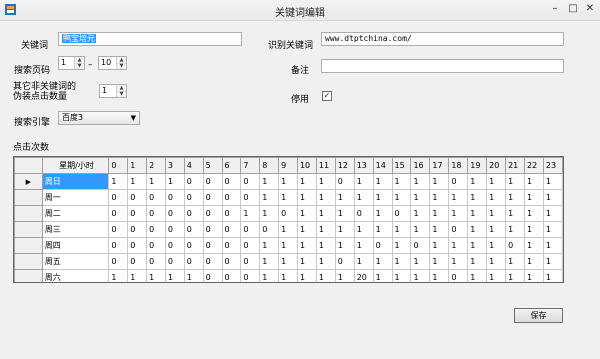 This screenshot has width=600, height=359. I want to click on column-header-hour: 18, so click(458, 165).